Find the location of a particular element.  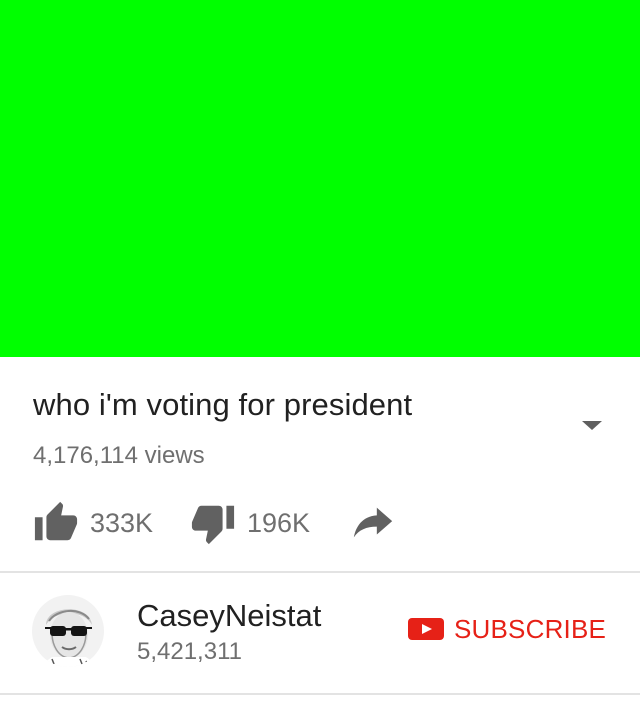

subscriber-count: 5,421,311 is located at coordinates (189, 651).